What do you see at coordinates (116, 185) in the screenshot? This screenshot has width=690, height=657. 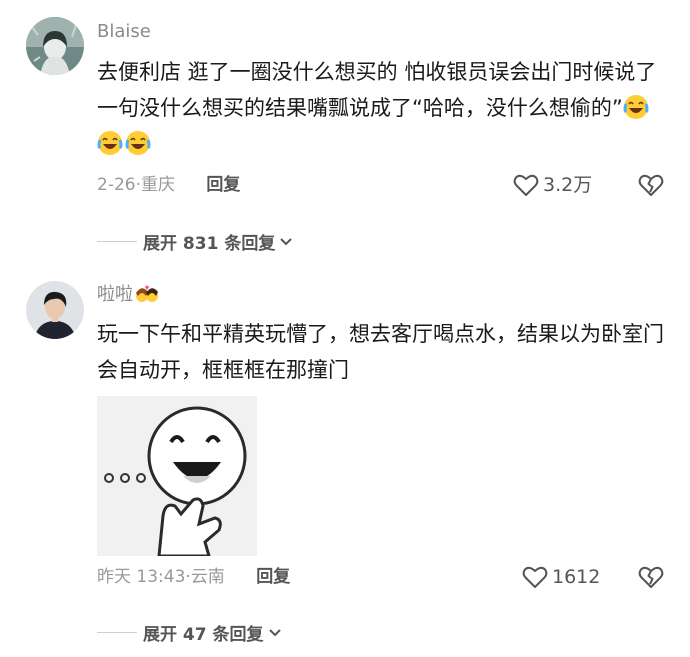 I see `comment-date: 2-26` at bounding box center [116, 185].